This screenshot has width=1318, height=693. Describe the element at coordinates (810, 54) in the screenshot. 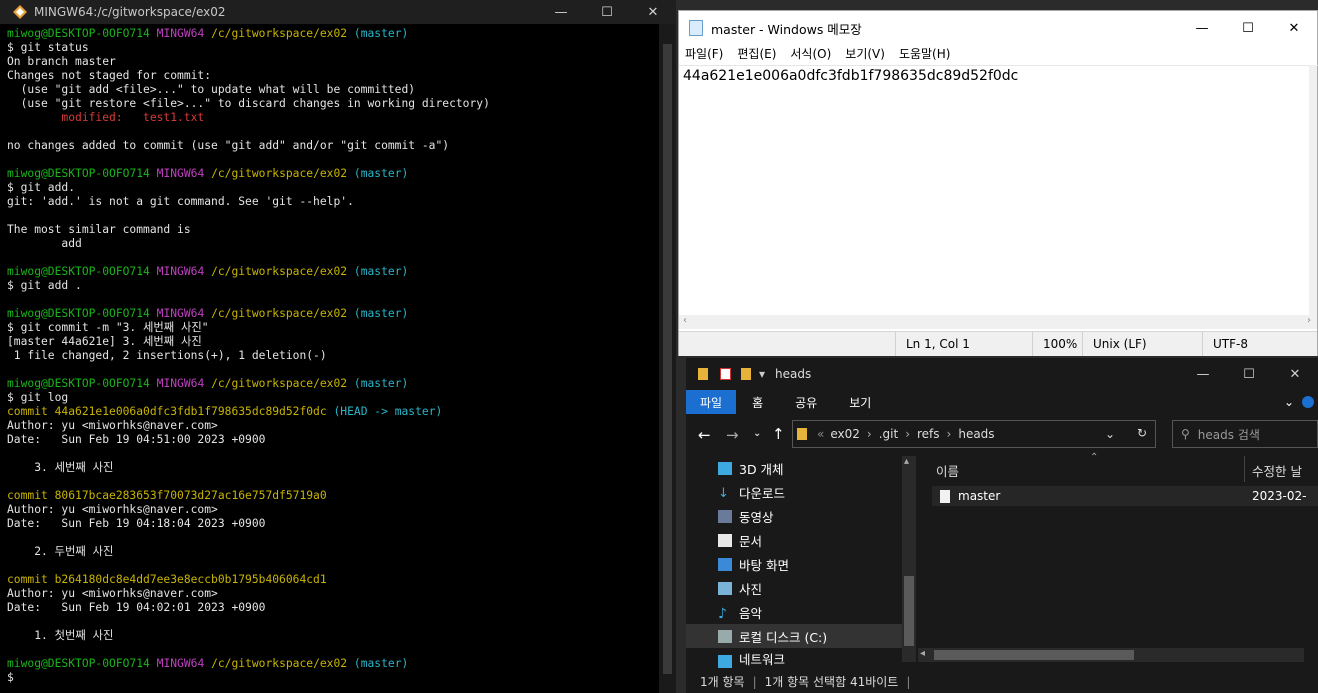

I see `menu-format: 서식(O)` at that location.